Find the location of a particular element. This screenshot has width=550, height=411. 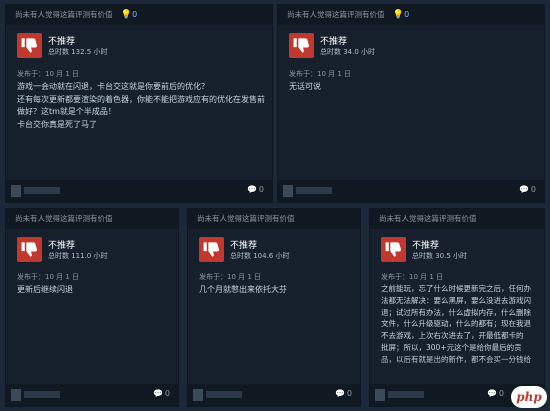

review-line: 之前能玩，忘了什么时候更新完之后，任何办 is located at coordinates (456, 288).